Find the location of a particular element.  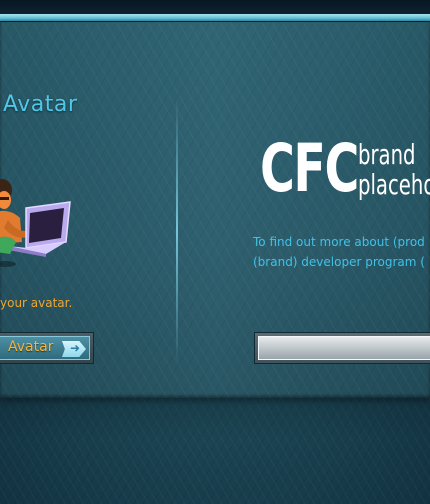

avatar-section-title: Avatar is located at coordinates (40, 104).